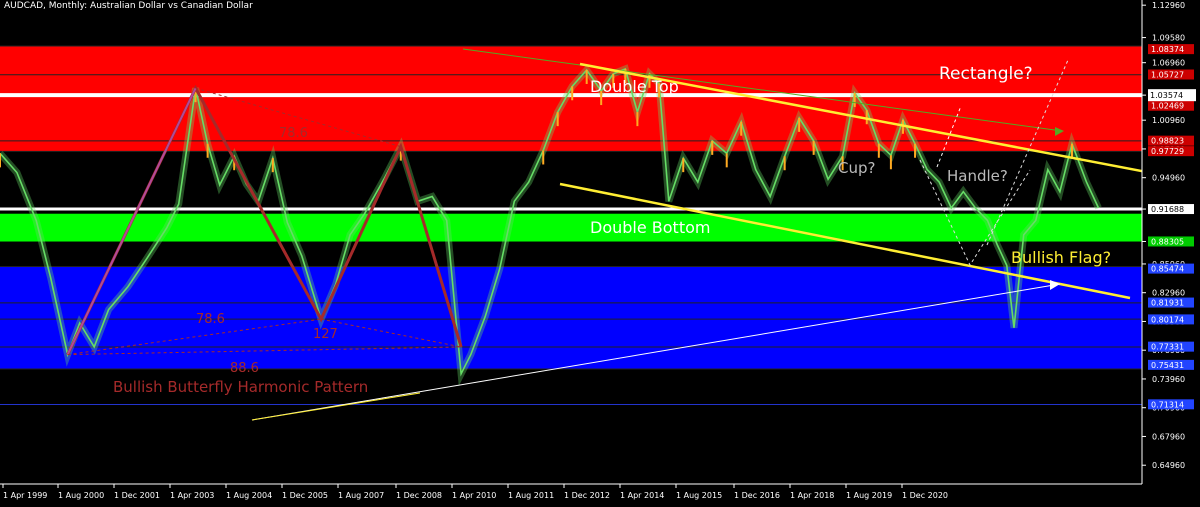  I want to click on level-label: 0.71314, so click(1167, 404).